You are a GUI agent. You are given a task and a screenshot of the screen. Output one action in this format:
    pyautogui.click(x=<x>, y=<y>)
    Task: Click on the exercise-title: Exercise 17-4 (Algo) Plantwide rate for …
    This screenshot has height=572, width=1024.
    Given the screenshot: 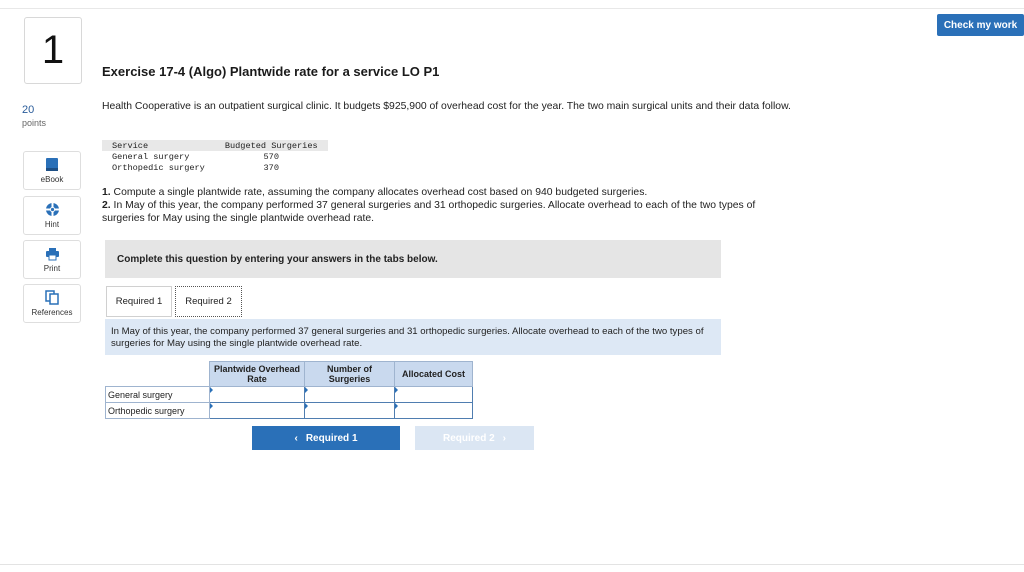 What is the action you would take?
    pyautogui.click(x=271, y=71)
    